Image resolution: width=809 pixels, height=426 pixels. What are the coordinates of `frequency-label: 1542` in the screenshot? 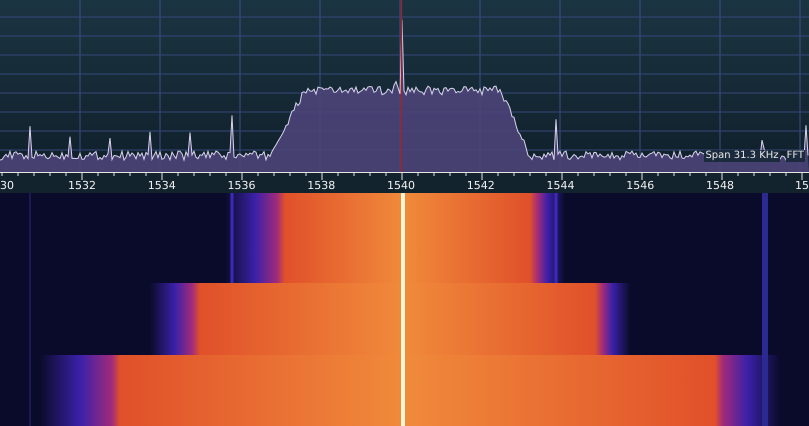 It's located at (480, 185).